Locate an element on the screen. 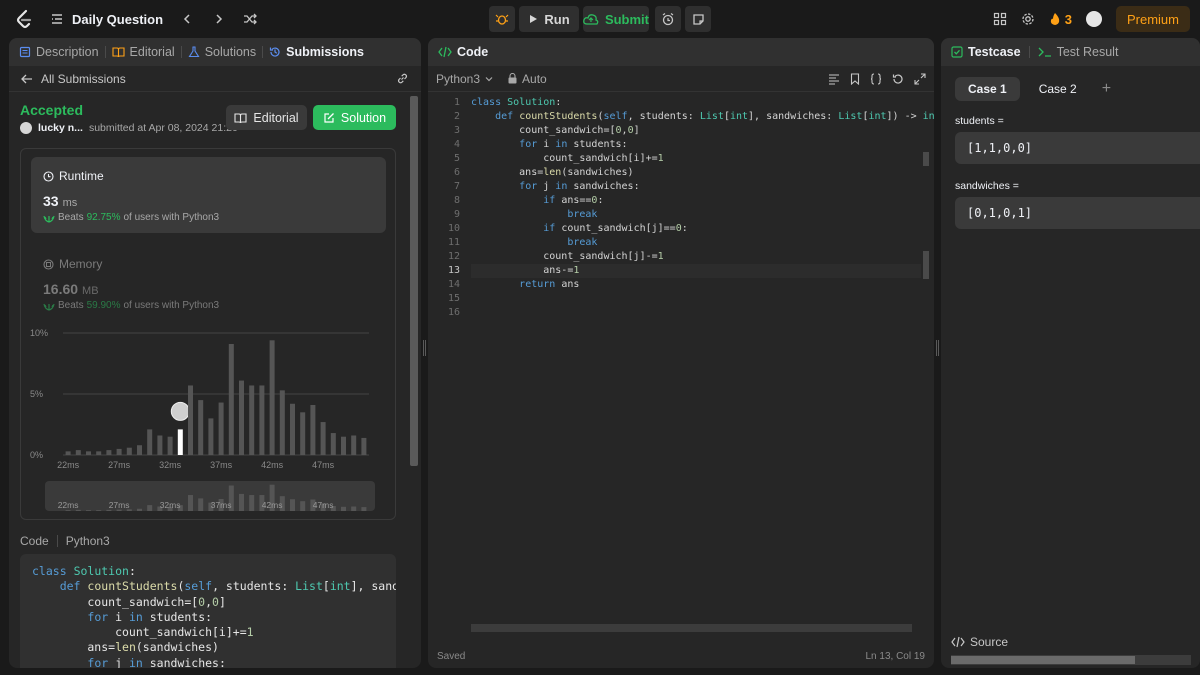 This screenshot has height=675, width=1200. memory-value: 16.60 is located at coordinates (61, 289).